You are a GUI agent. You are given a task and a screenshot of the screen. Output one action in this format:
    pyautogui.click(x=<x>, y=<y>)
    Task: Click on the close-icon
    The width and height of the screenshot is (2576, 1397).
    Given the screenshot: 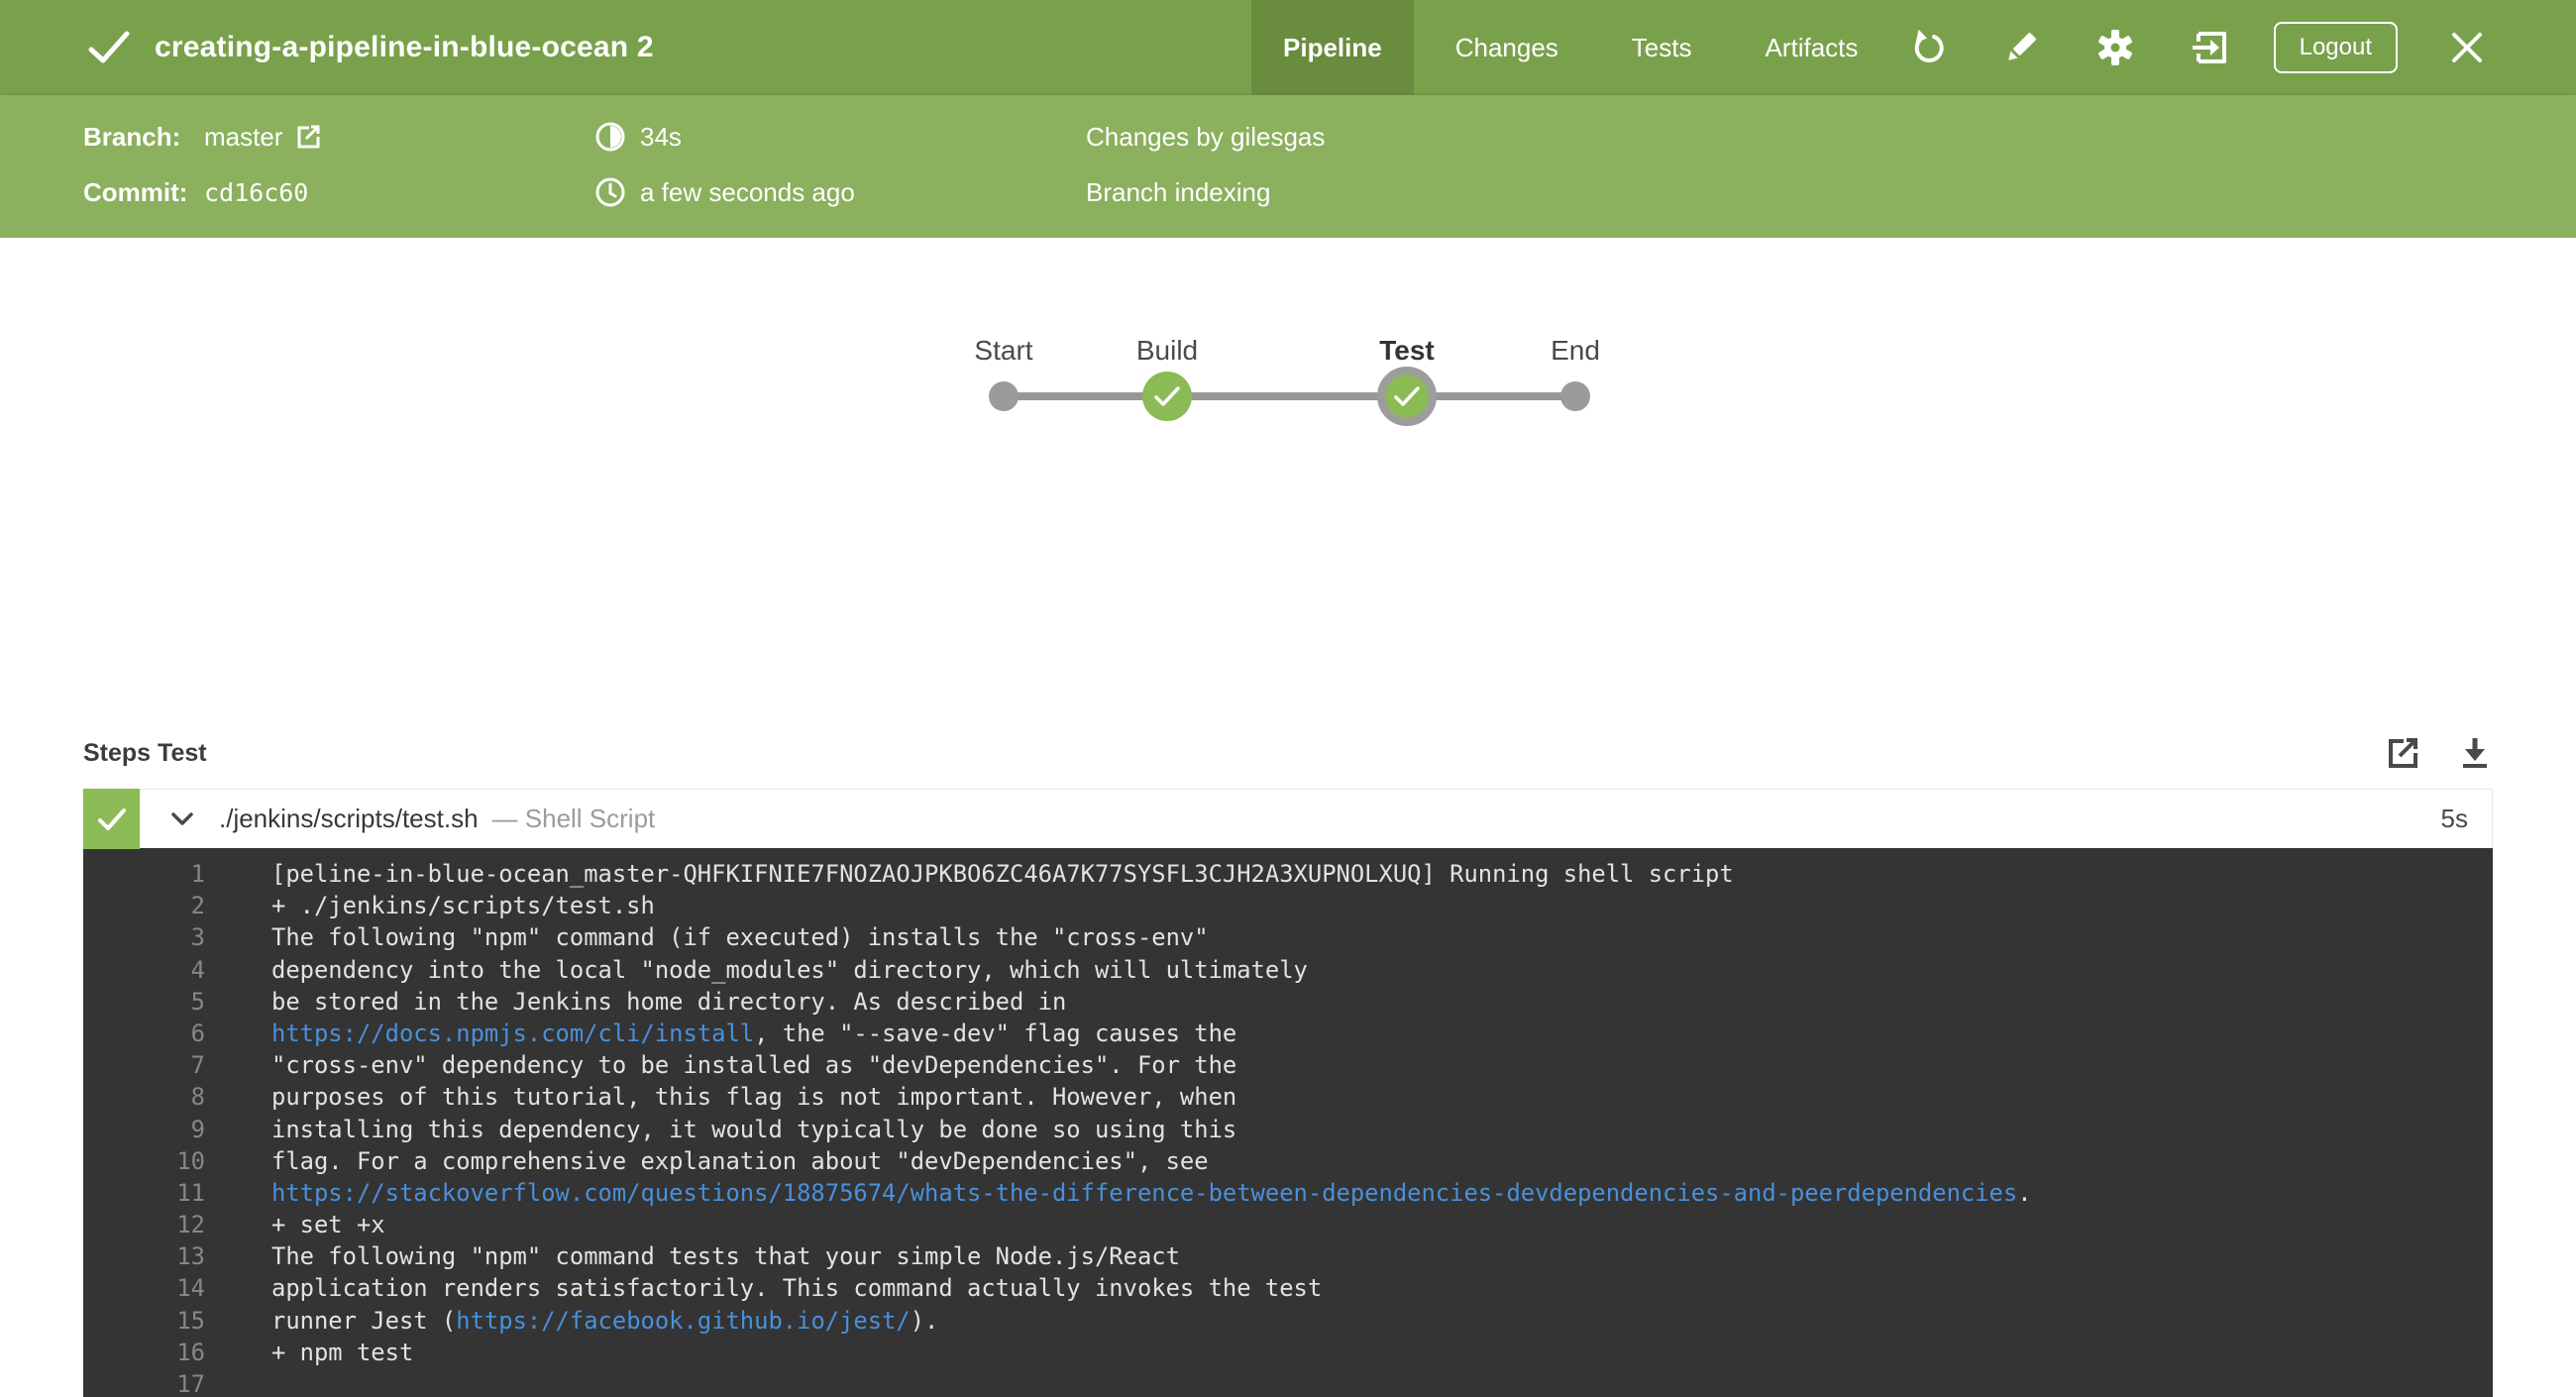 What is the action you would take?
    pyautogui.click(x=2467, y=48)
    